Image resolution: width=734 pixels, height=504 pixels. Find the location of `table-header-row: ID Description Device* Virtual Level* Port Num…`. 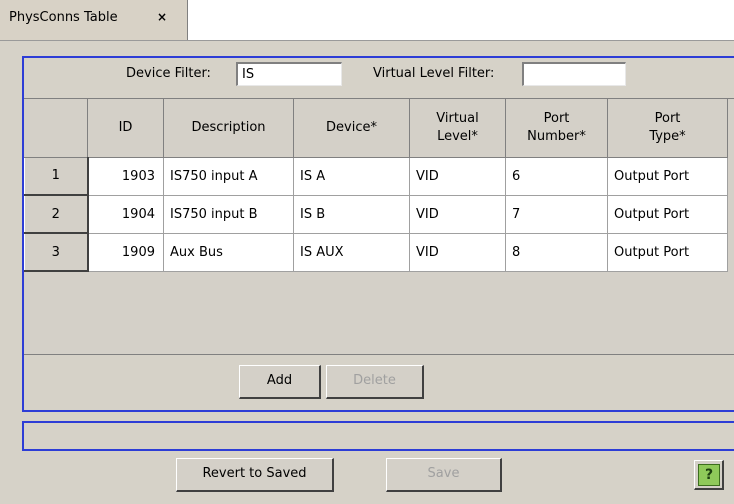

table-header-row: ID Description Device* Virtual Level* Port Num… is located at coordinates (376, 128).